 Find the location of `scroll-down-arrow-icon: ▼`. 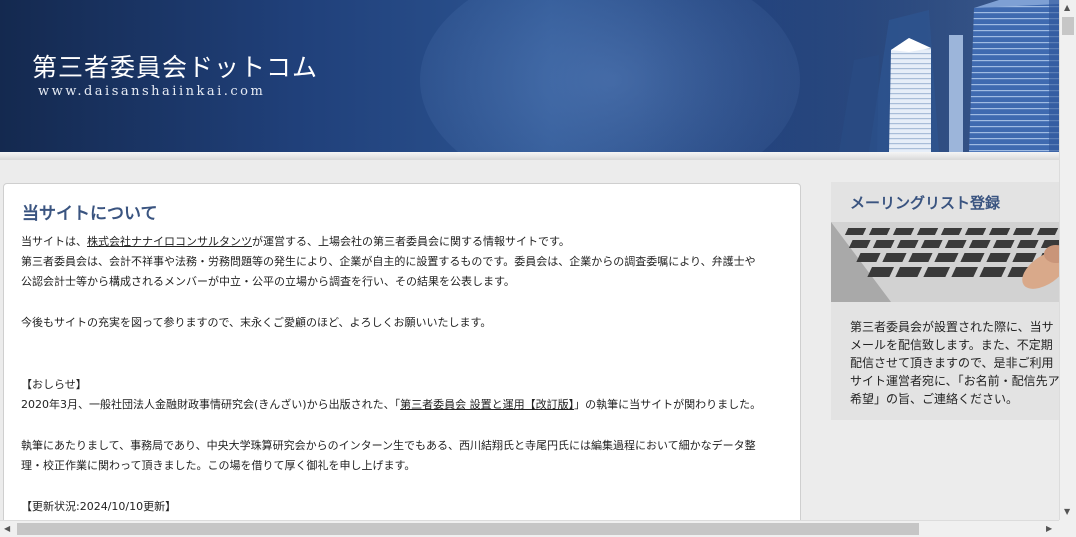

scroll-down-arrow-icon: ▼ is located at coordinates (1067, 511).